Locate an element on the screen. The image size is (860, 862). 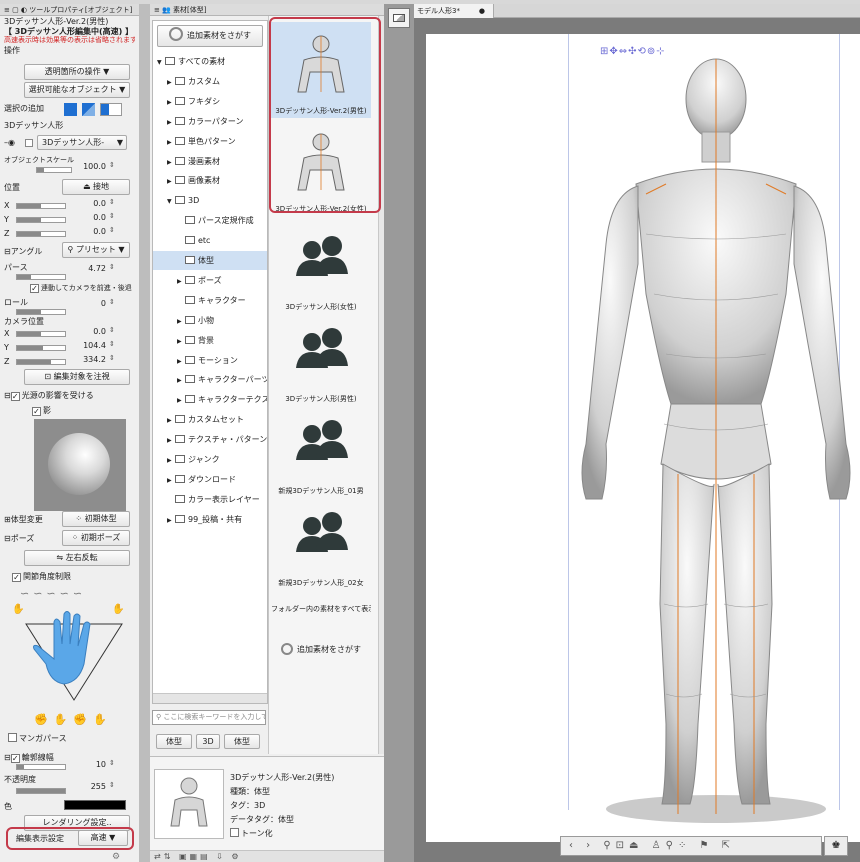
cam-x-value: 0.0 is located at coordinates (85, 331).